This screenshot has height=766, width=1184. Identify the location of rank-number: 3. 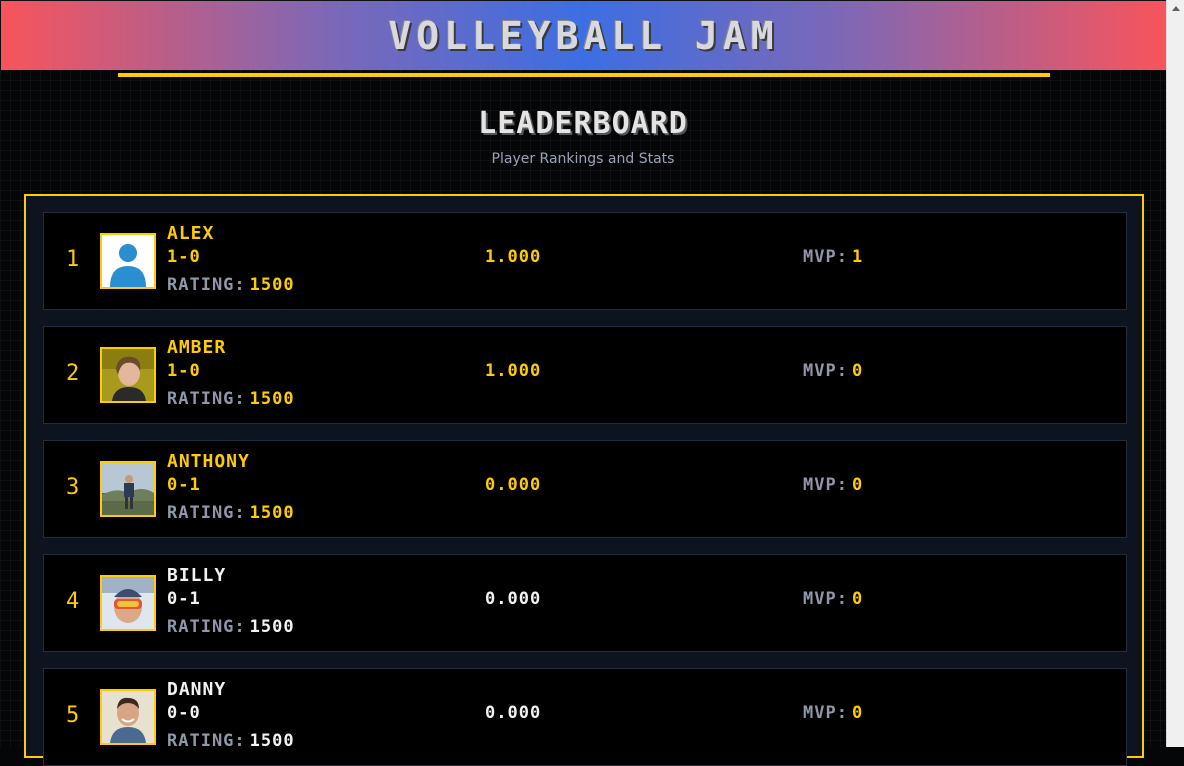
(73, 487).